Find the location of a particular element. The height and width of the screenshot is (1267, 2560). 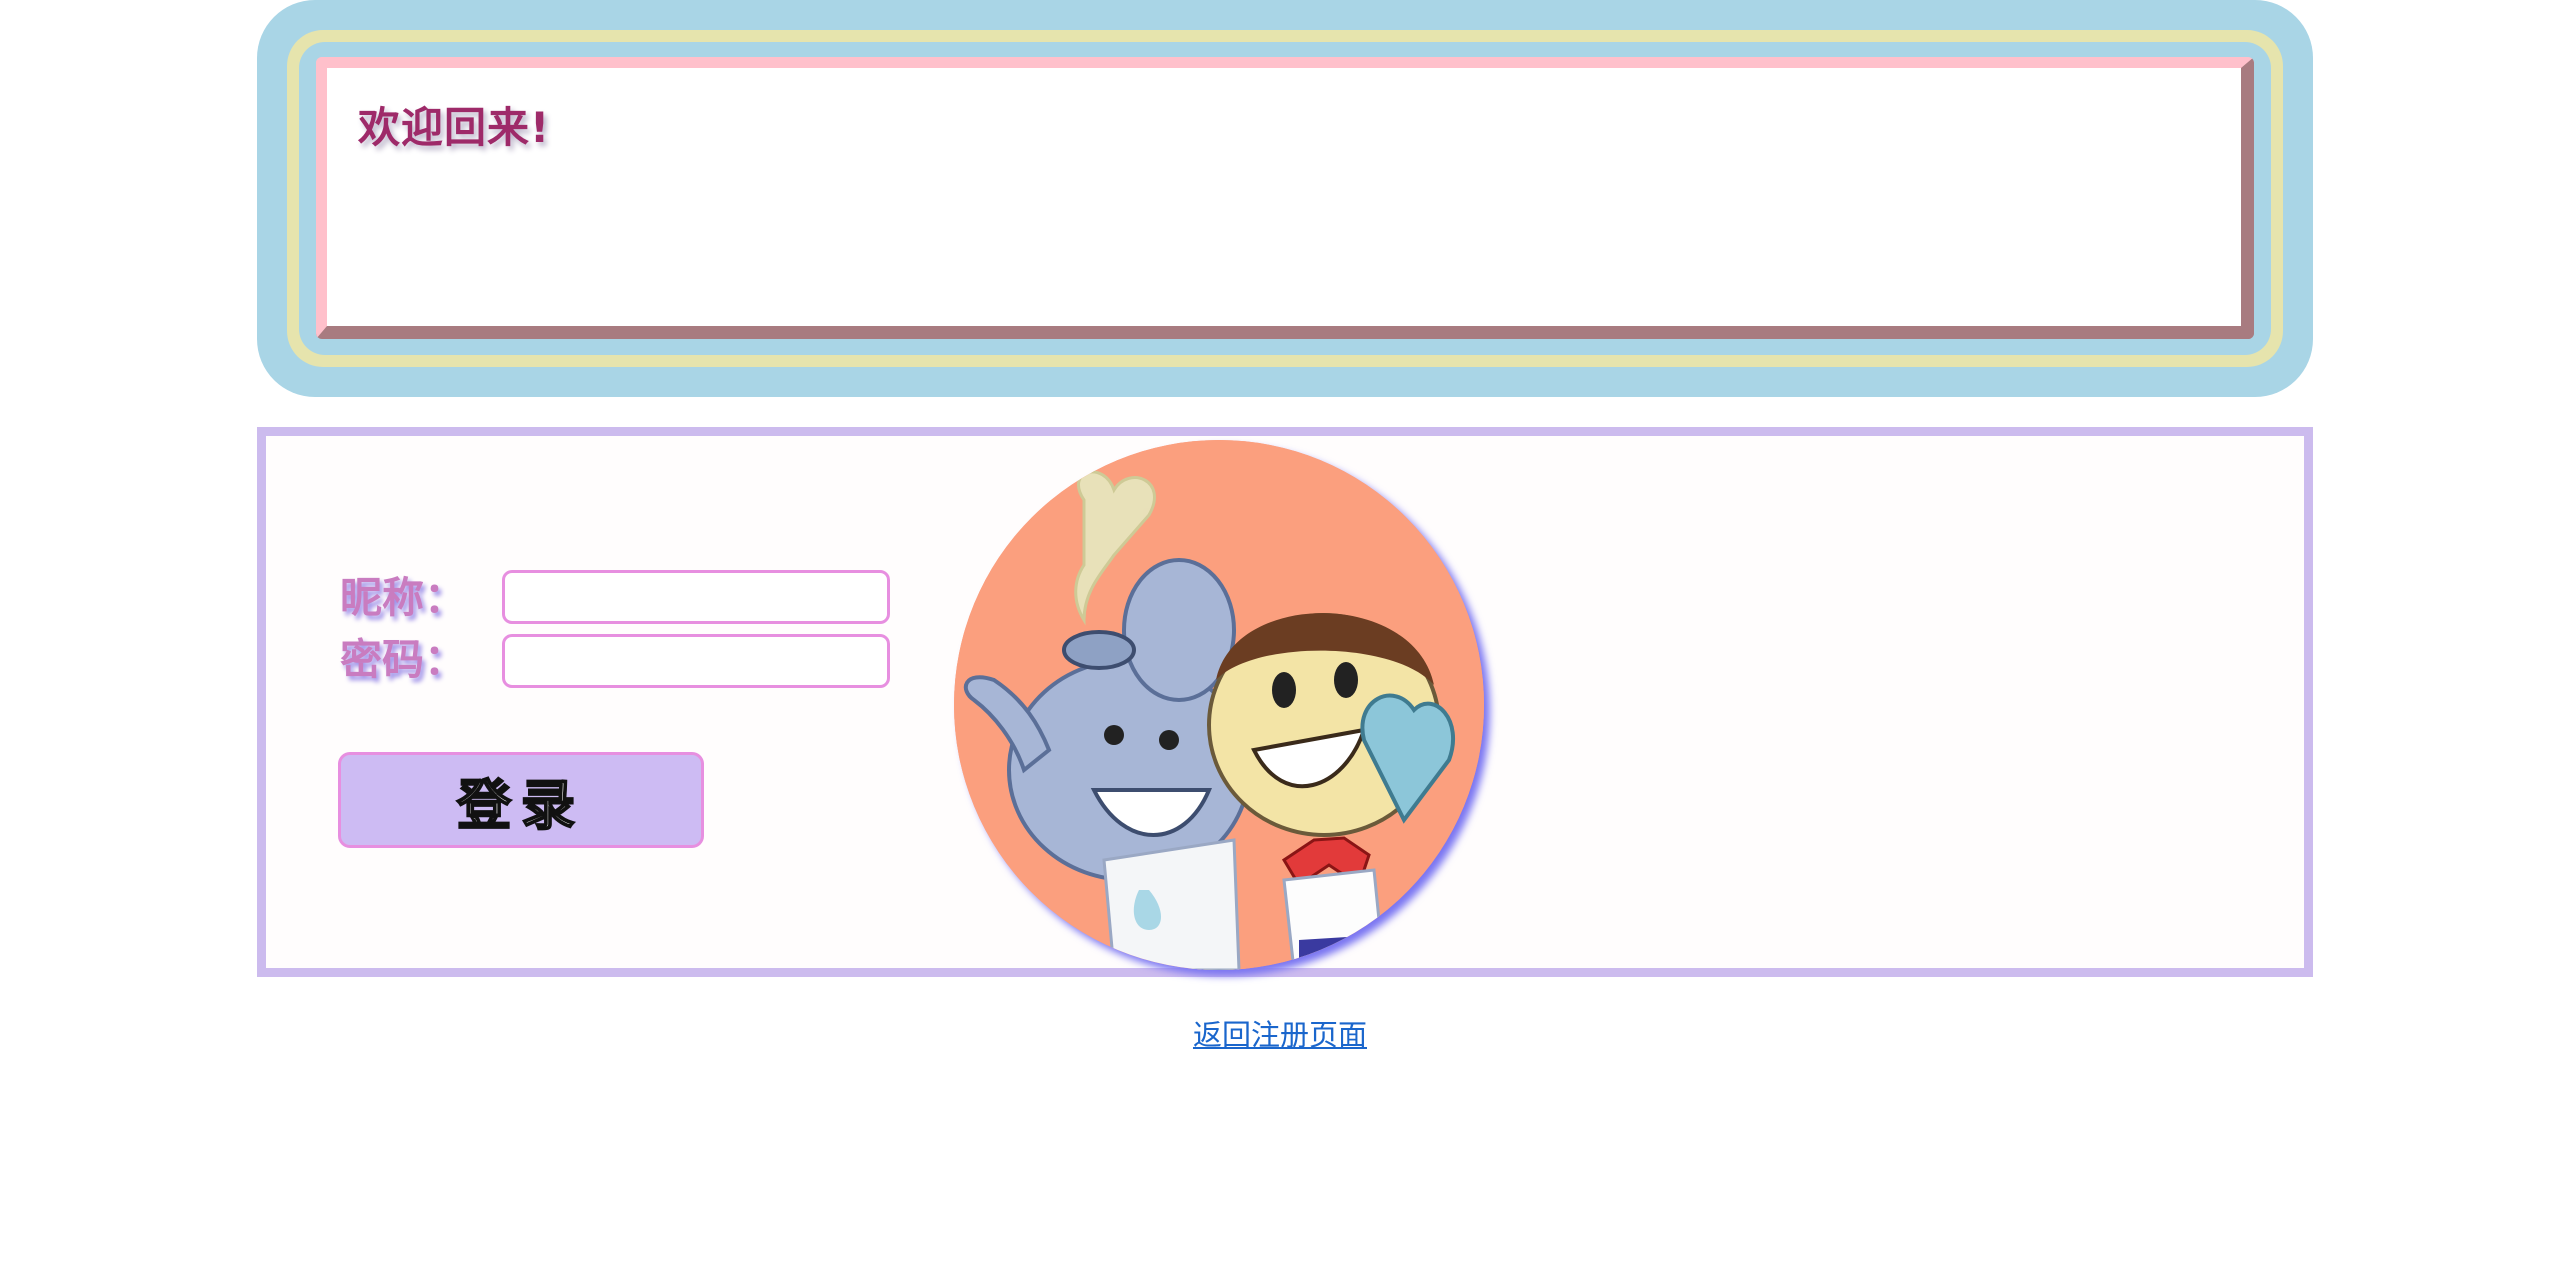

password-label: 密码： is located at coordinates (403, 659).